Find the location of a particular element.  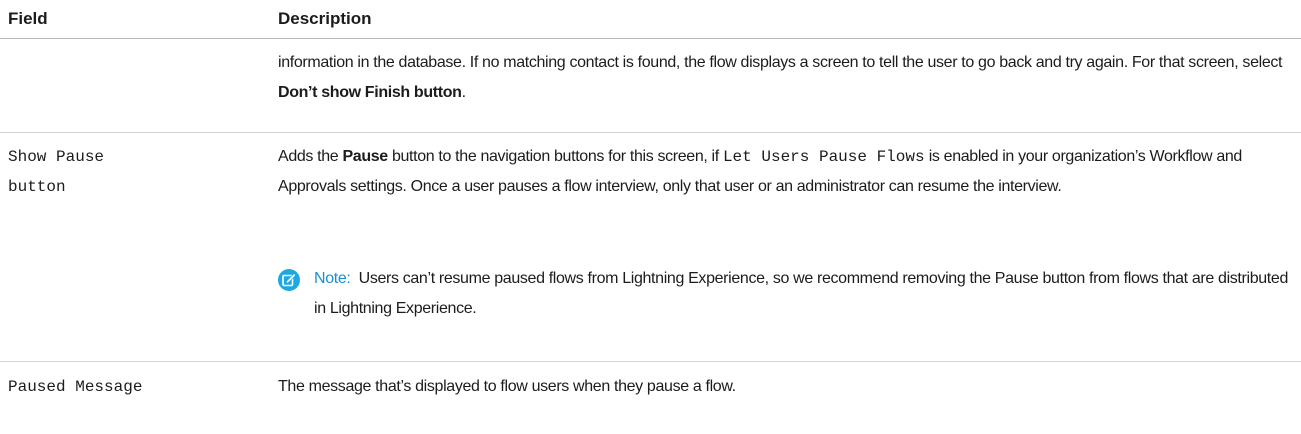

description-bold-text: Pause is located at coordinates (365, 156).